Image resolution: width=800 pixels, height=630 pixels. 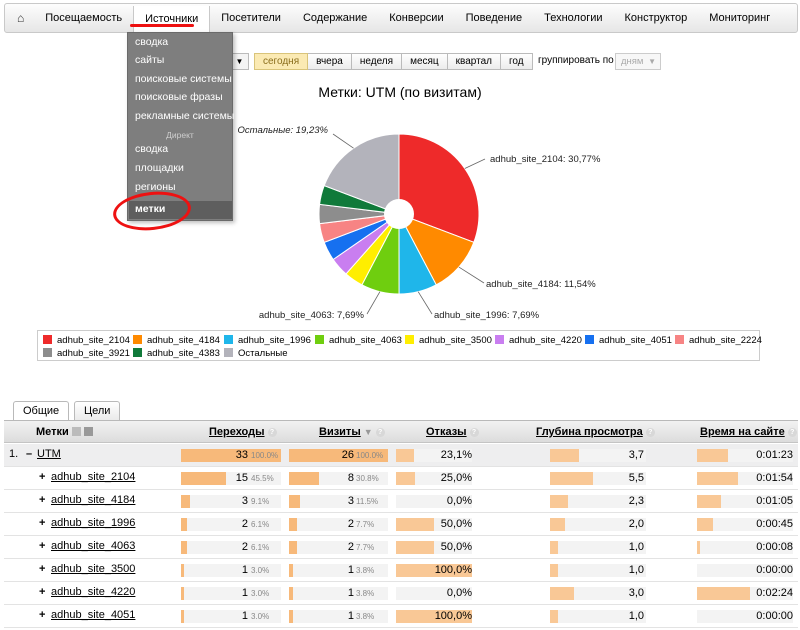 What do you see at coordinates (358, 340) in the screenshot?
I see `legend-item-adhub_site_4063: adhub_site_4063` at bounding box center [358, 340].